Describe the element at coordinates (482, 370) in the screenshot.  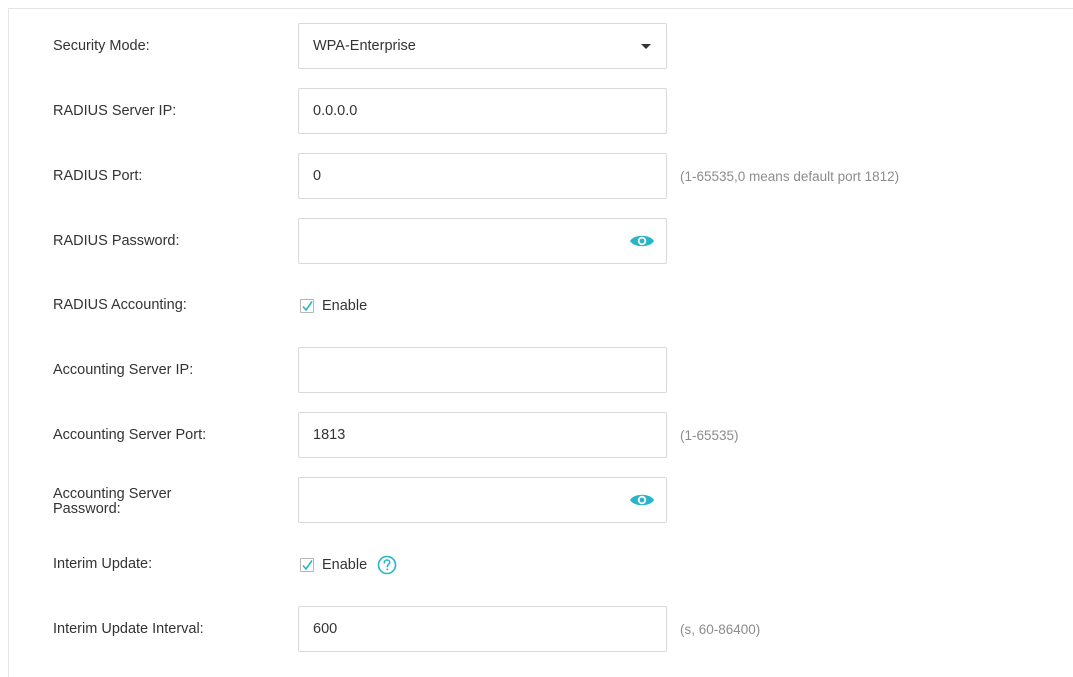
I see `accounting-server-ip-input` at that location.